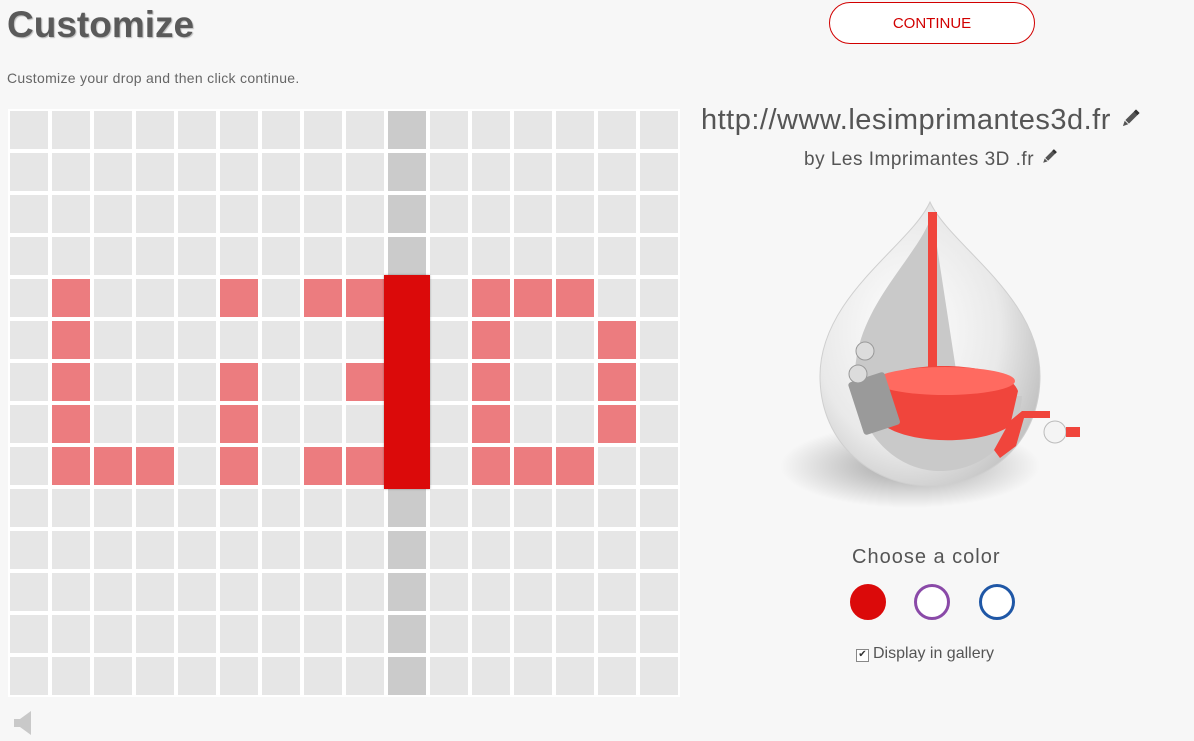 The width and height of the screenshot is (1194, 741). I want to click on grid-cell-r9-c13, so click(575, 508).